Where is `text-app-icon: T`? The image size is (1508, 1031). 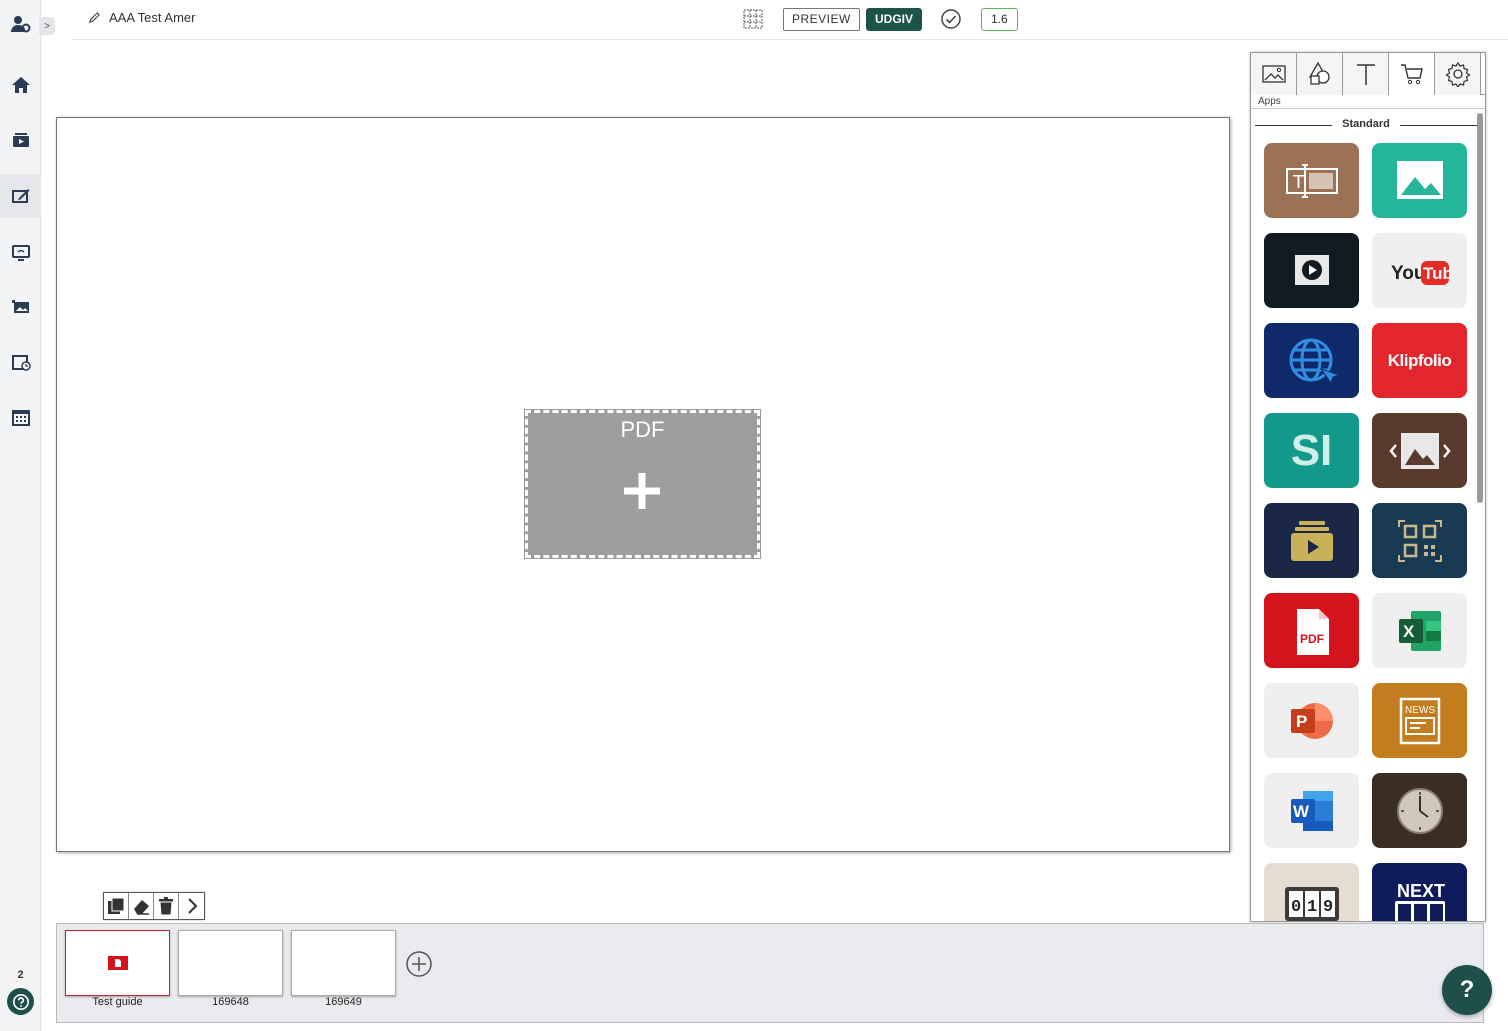 text-app-icon: T is located at coordinates (1311, 180).